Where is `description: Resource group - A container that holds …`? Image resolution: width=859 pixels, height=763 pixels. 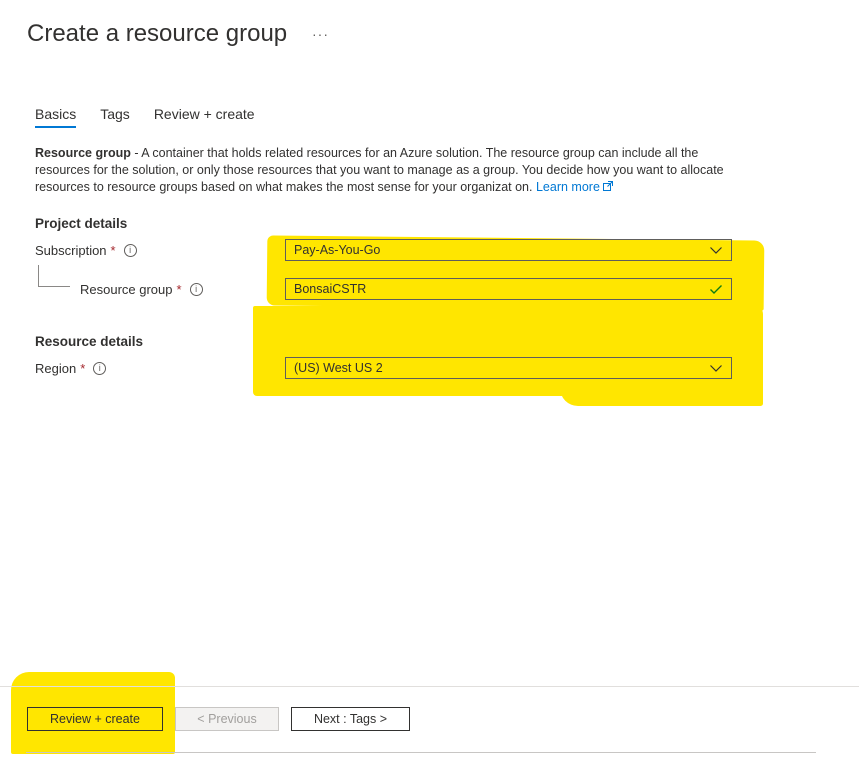
description: Resource group - A container that holds … is located at coordinates (385, 170).